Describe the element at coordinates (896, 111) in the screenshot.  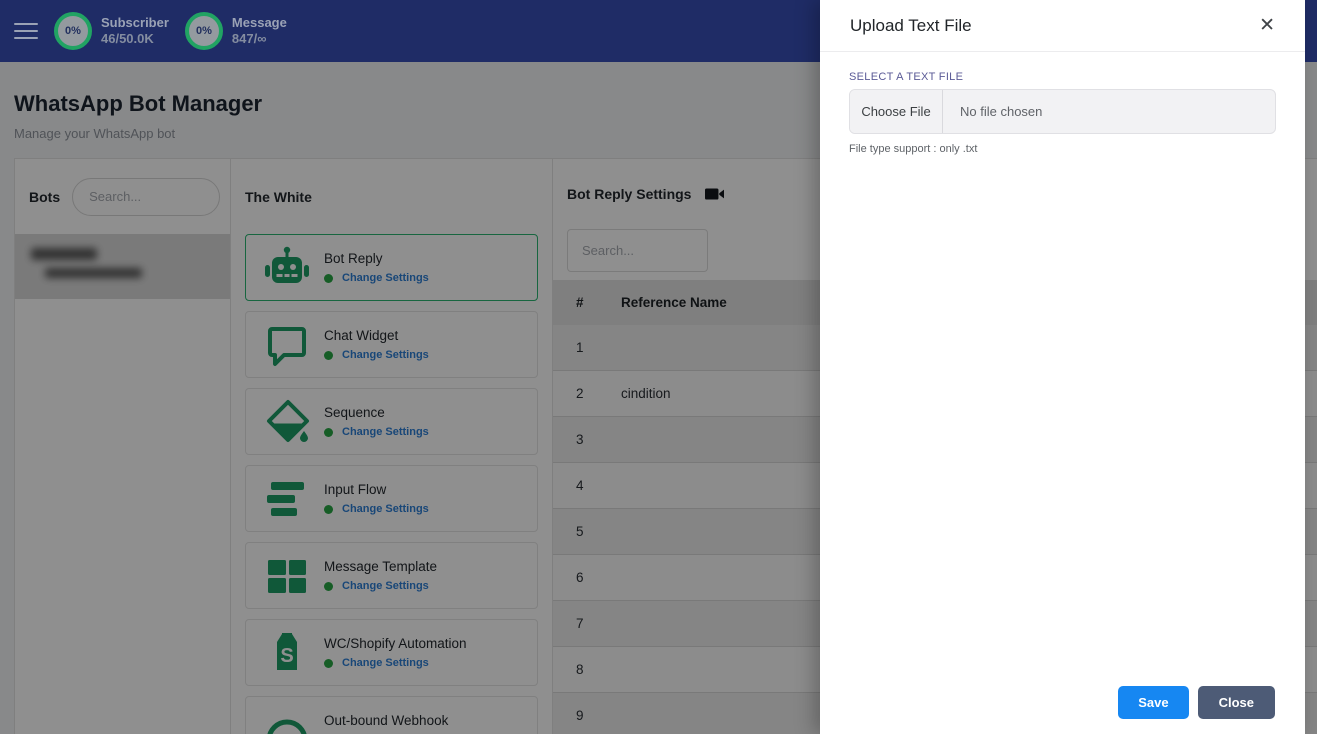
I see `choose-file-button: Choose File` at that location.